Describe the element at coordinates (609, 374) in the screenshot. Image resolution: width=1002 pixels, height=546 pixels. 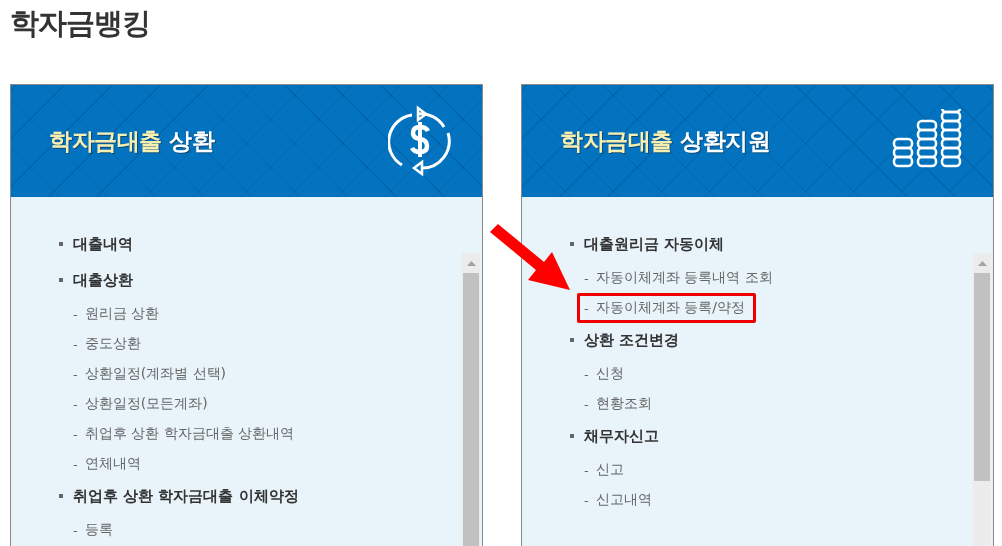
I see `menu-item-link: 신청` at that location.